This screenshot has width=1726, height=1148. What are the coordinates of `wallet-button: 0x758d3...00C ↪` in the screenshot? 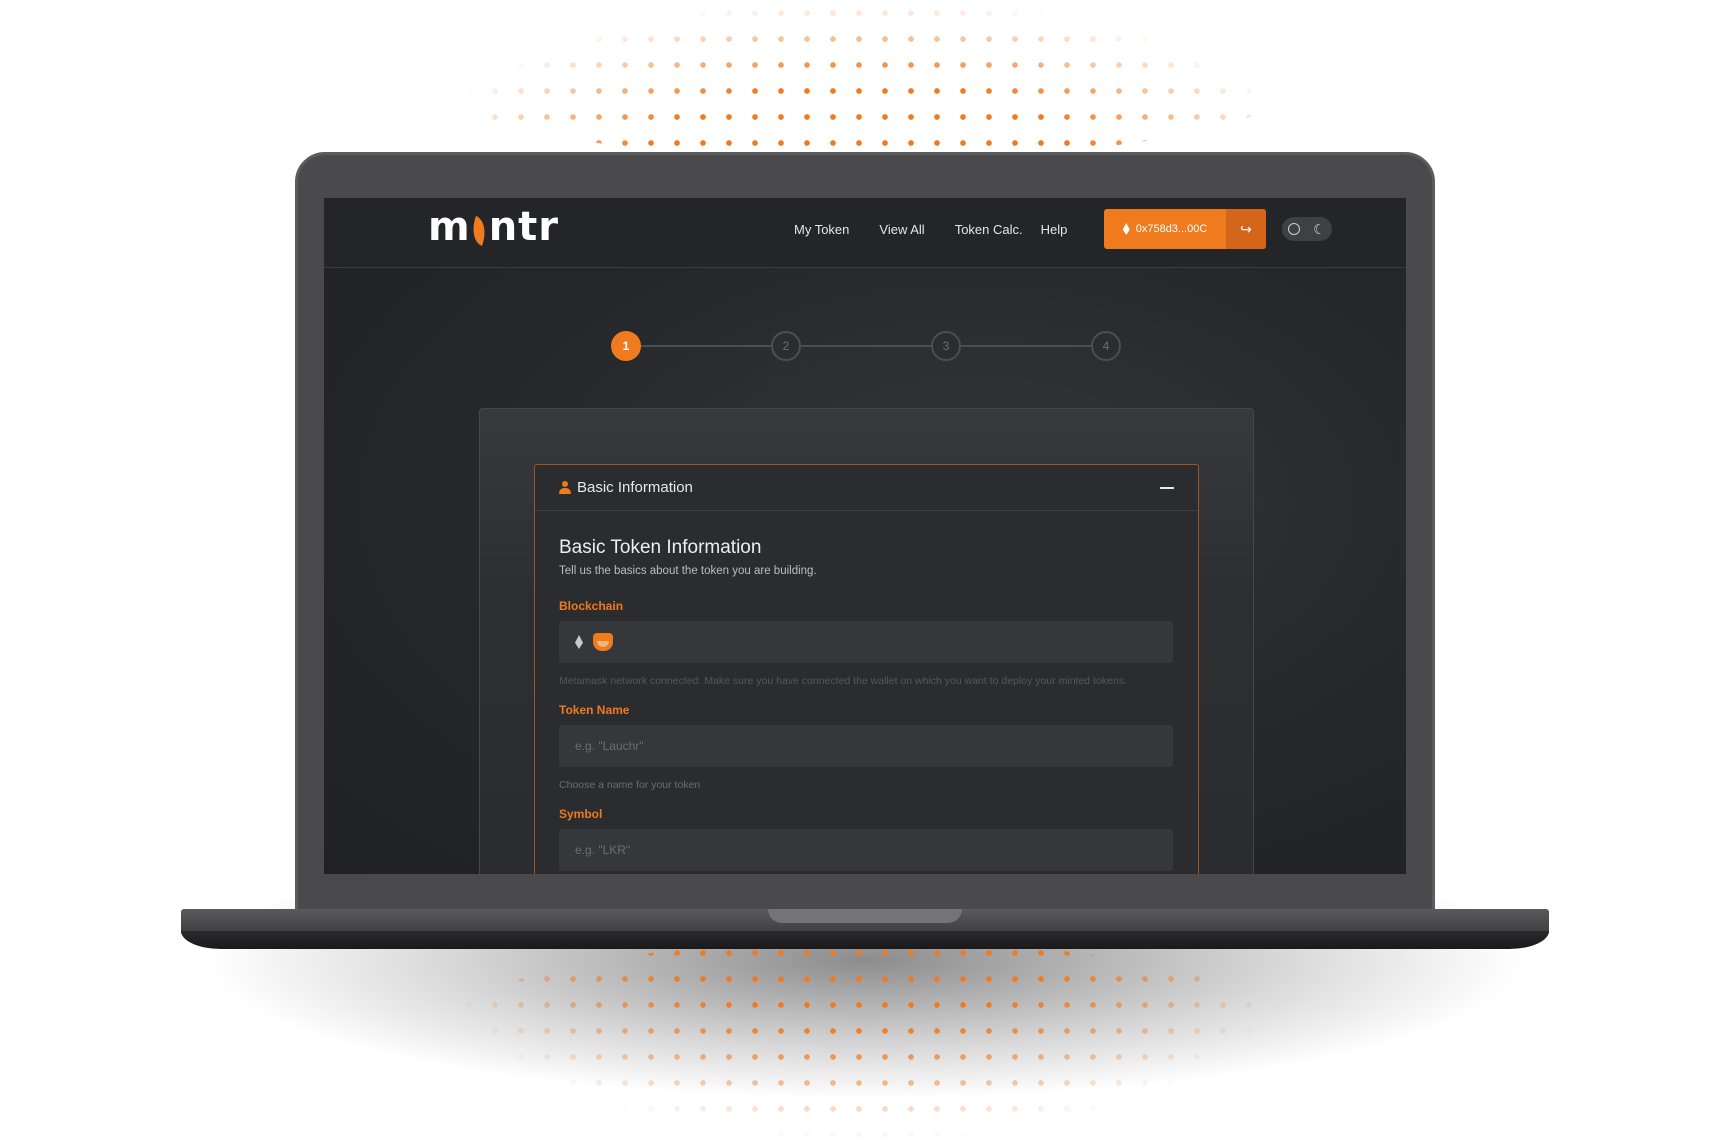 It's located at (1185, 229).